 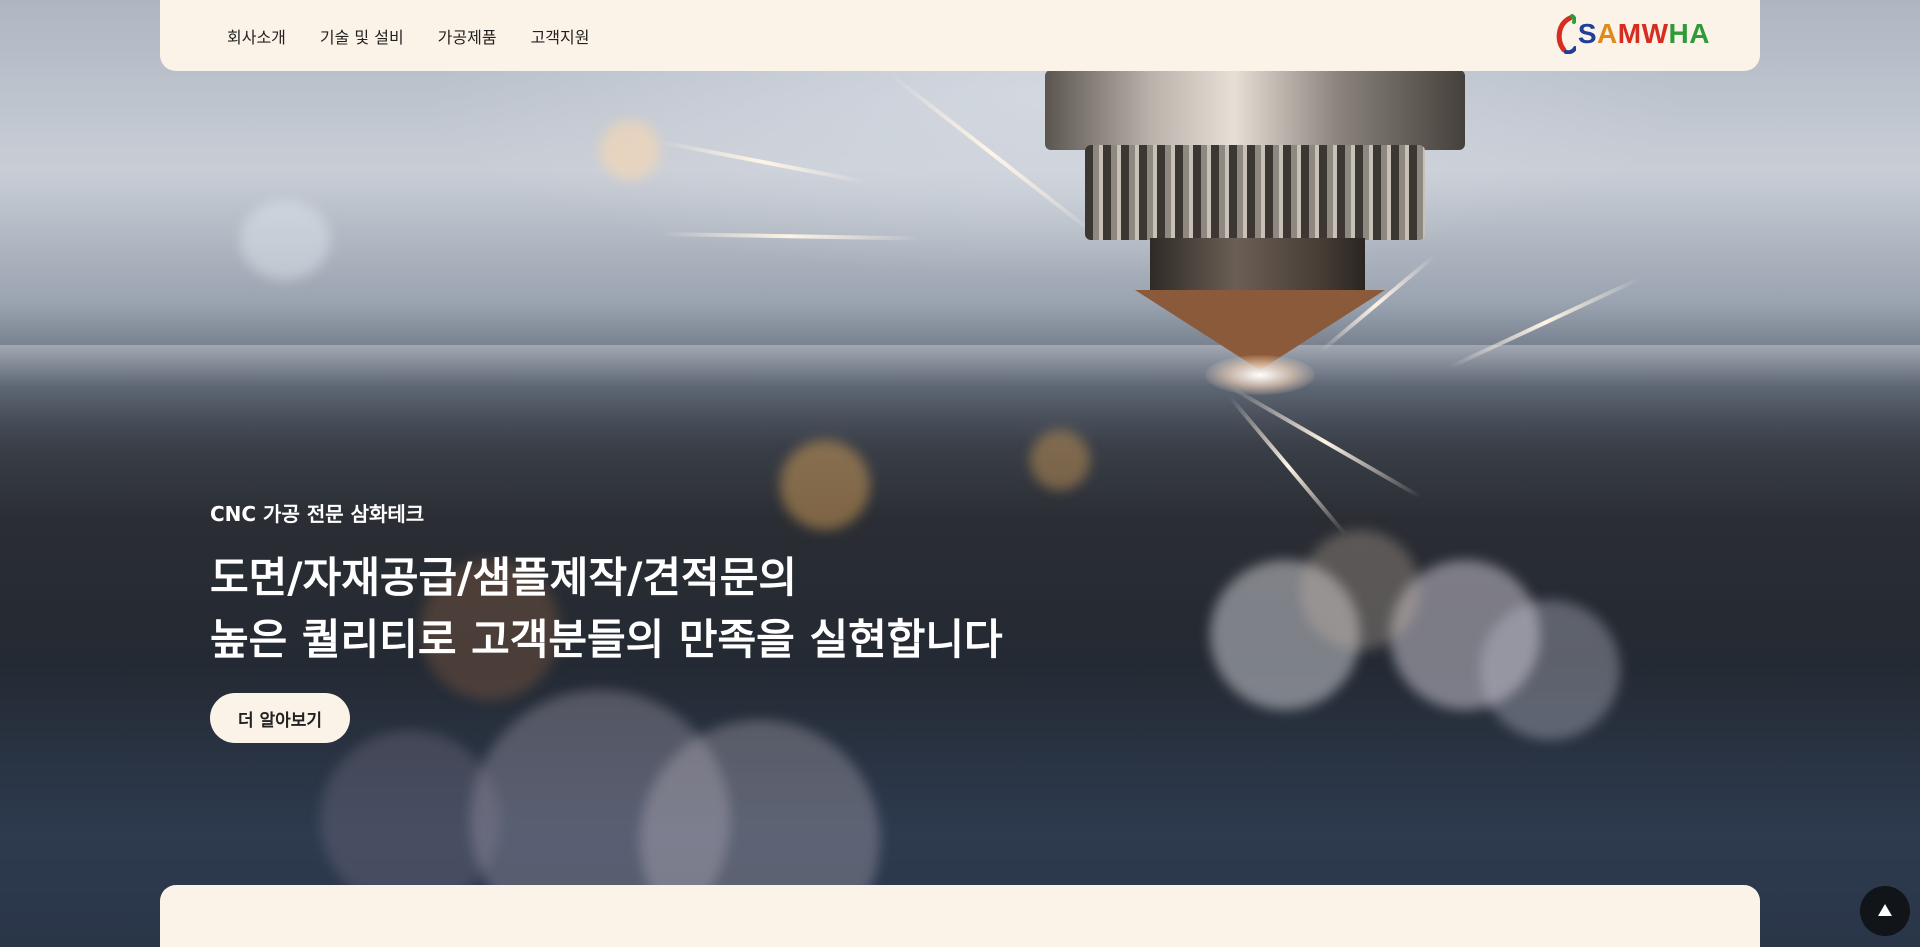 I want to click on samwha-logo-icon, so click(x=1565, y=34).